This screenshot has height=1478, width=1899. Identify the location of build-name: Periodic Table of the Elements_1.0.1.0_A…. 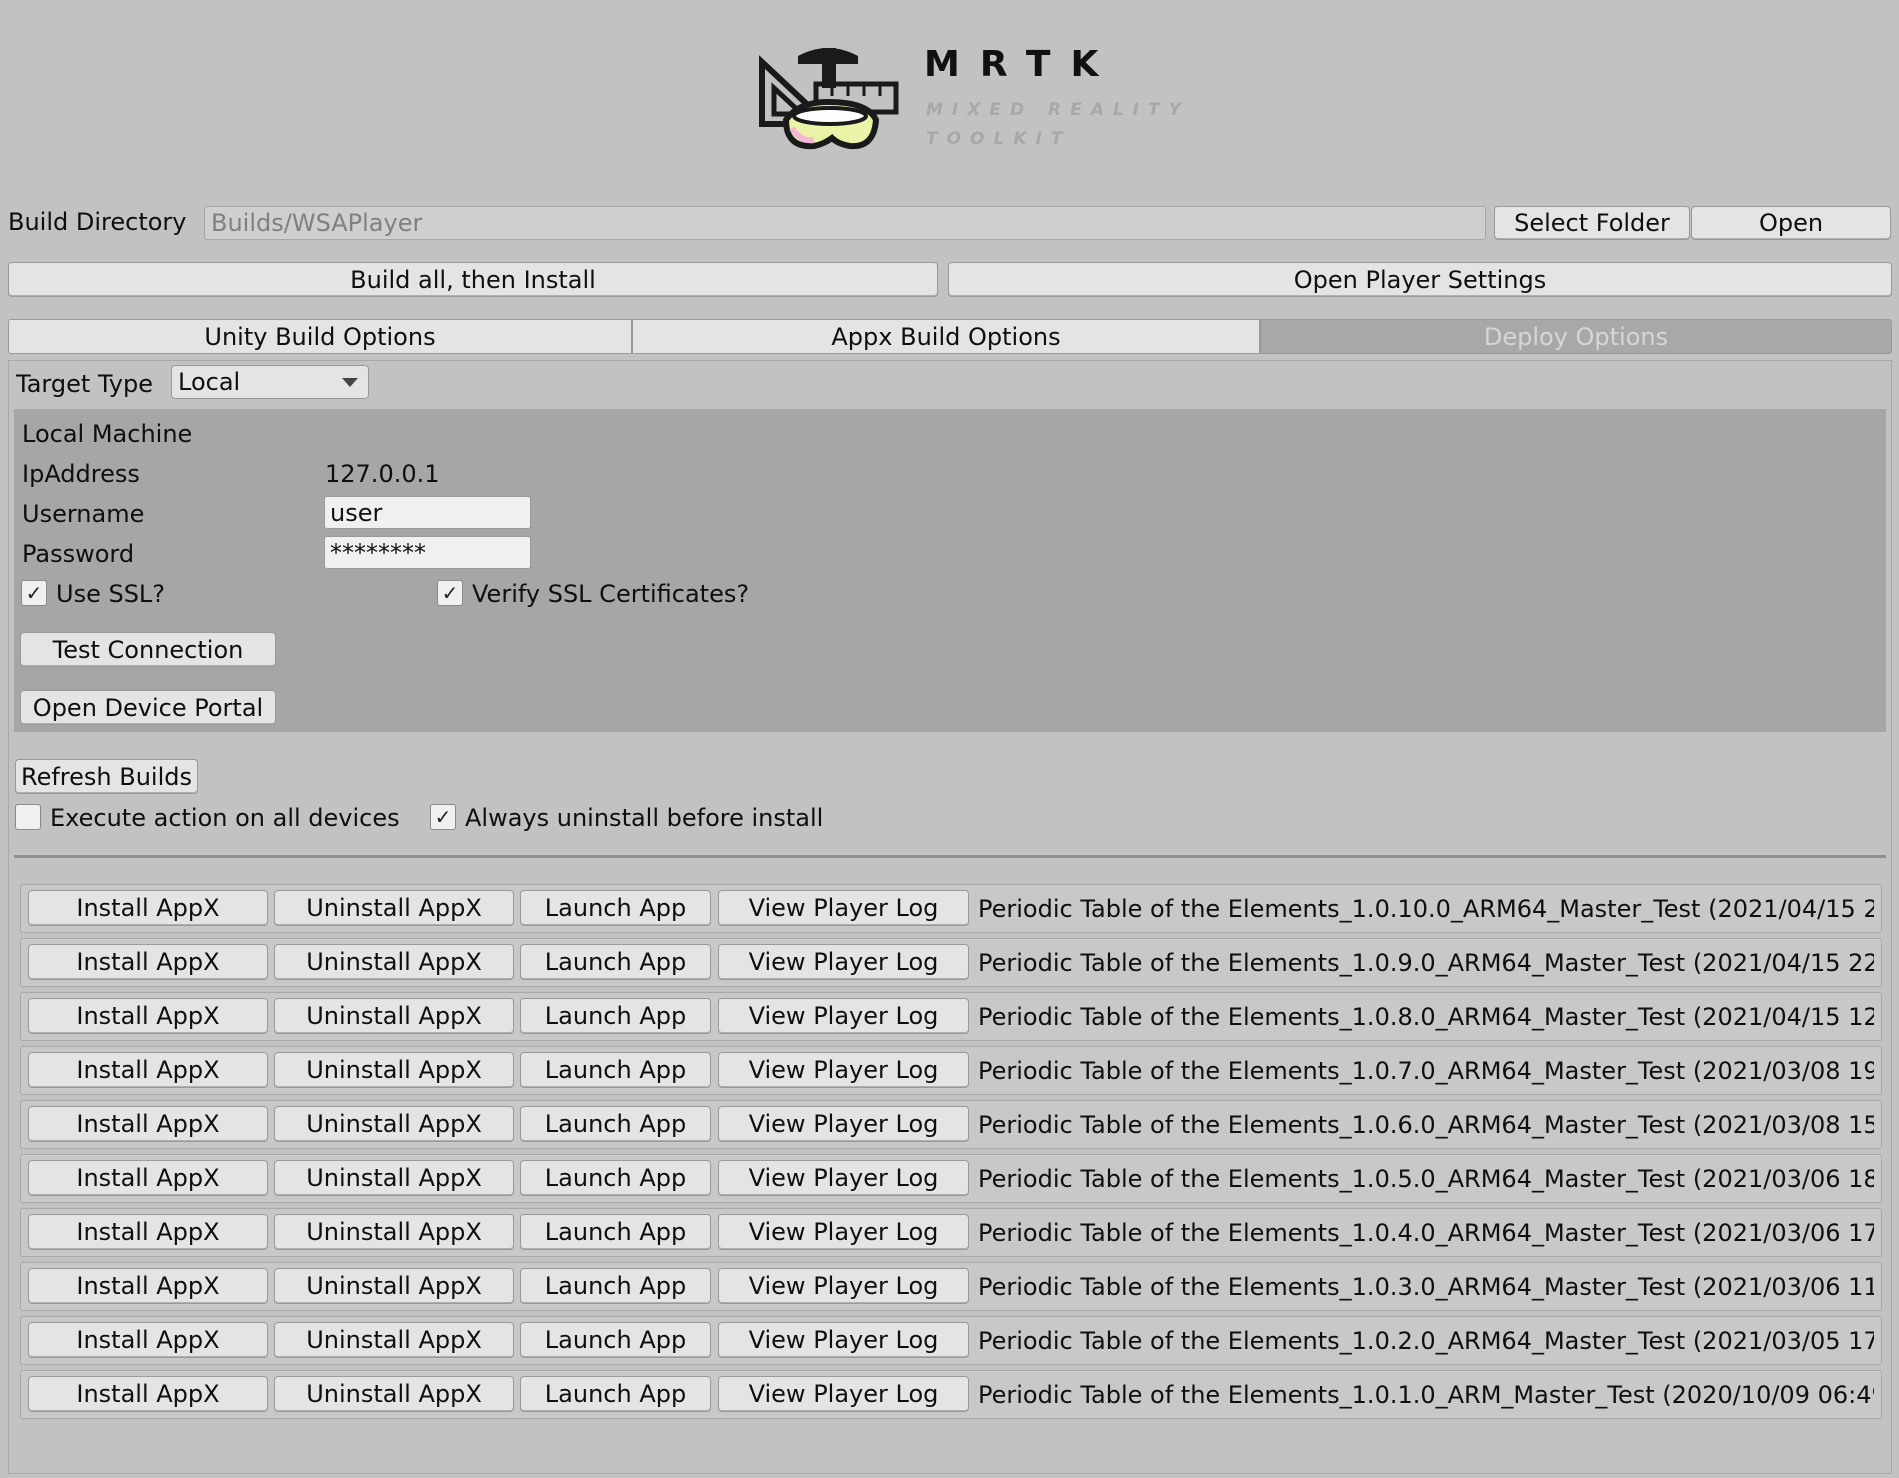
(1426, 1395).